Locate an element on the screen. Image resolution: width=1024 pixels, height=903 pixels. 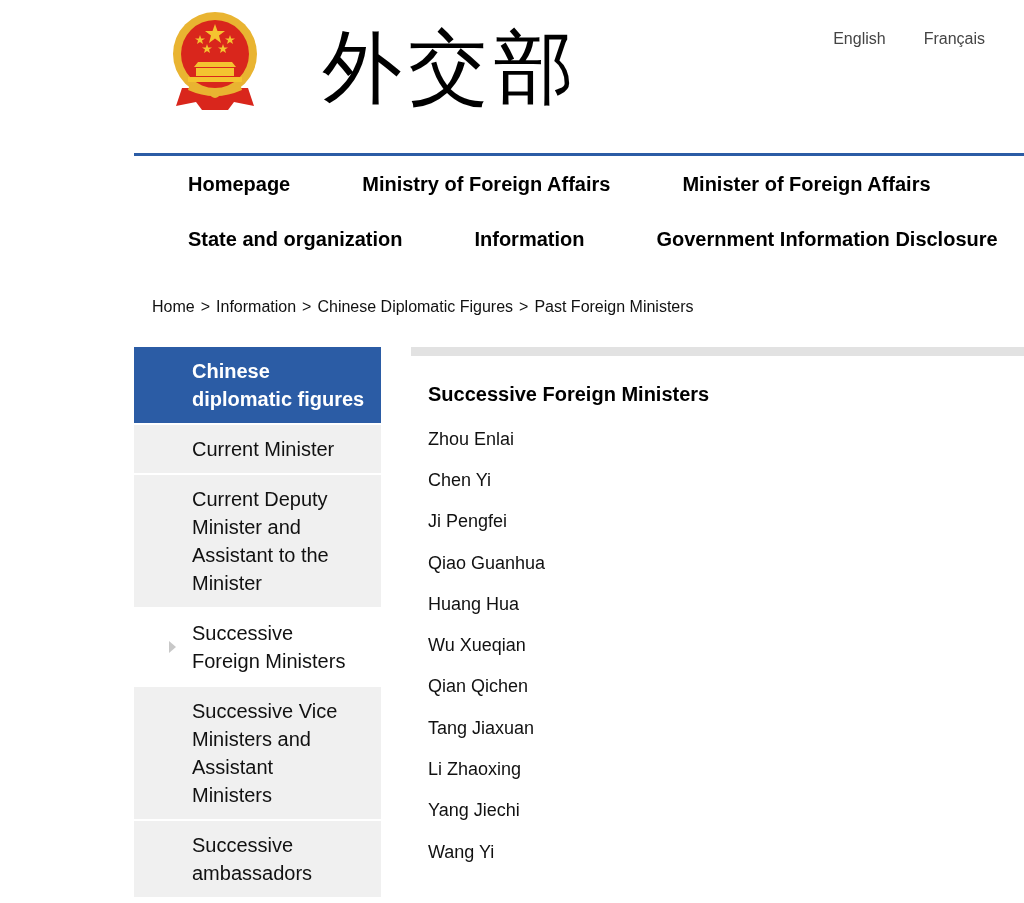
minister-link: Qian Qichen is located at coordinates (478, 686).